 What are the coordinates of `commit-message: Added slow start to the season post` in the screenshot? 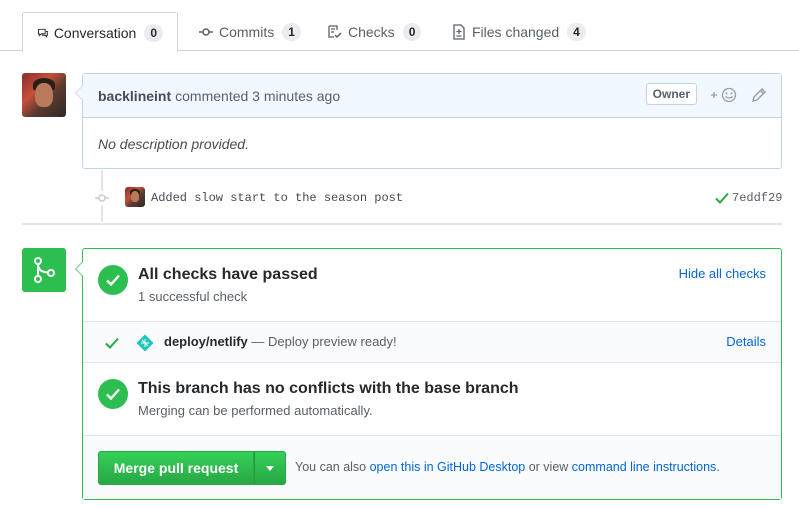 It's located at (277, 198).